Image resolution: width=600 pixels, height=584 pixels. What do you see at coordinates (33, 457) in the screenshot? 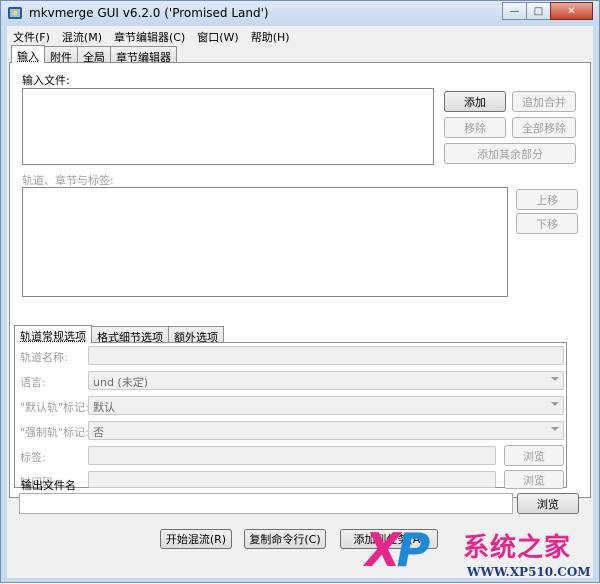
I see `tags-label: 标签:` at bounding box center [33, 457].